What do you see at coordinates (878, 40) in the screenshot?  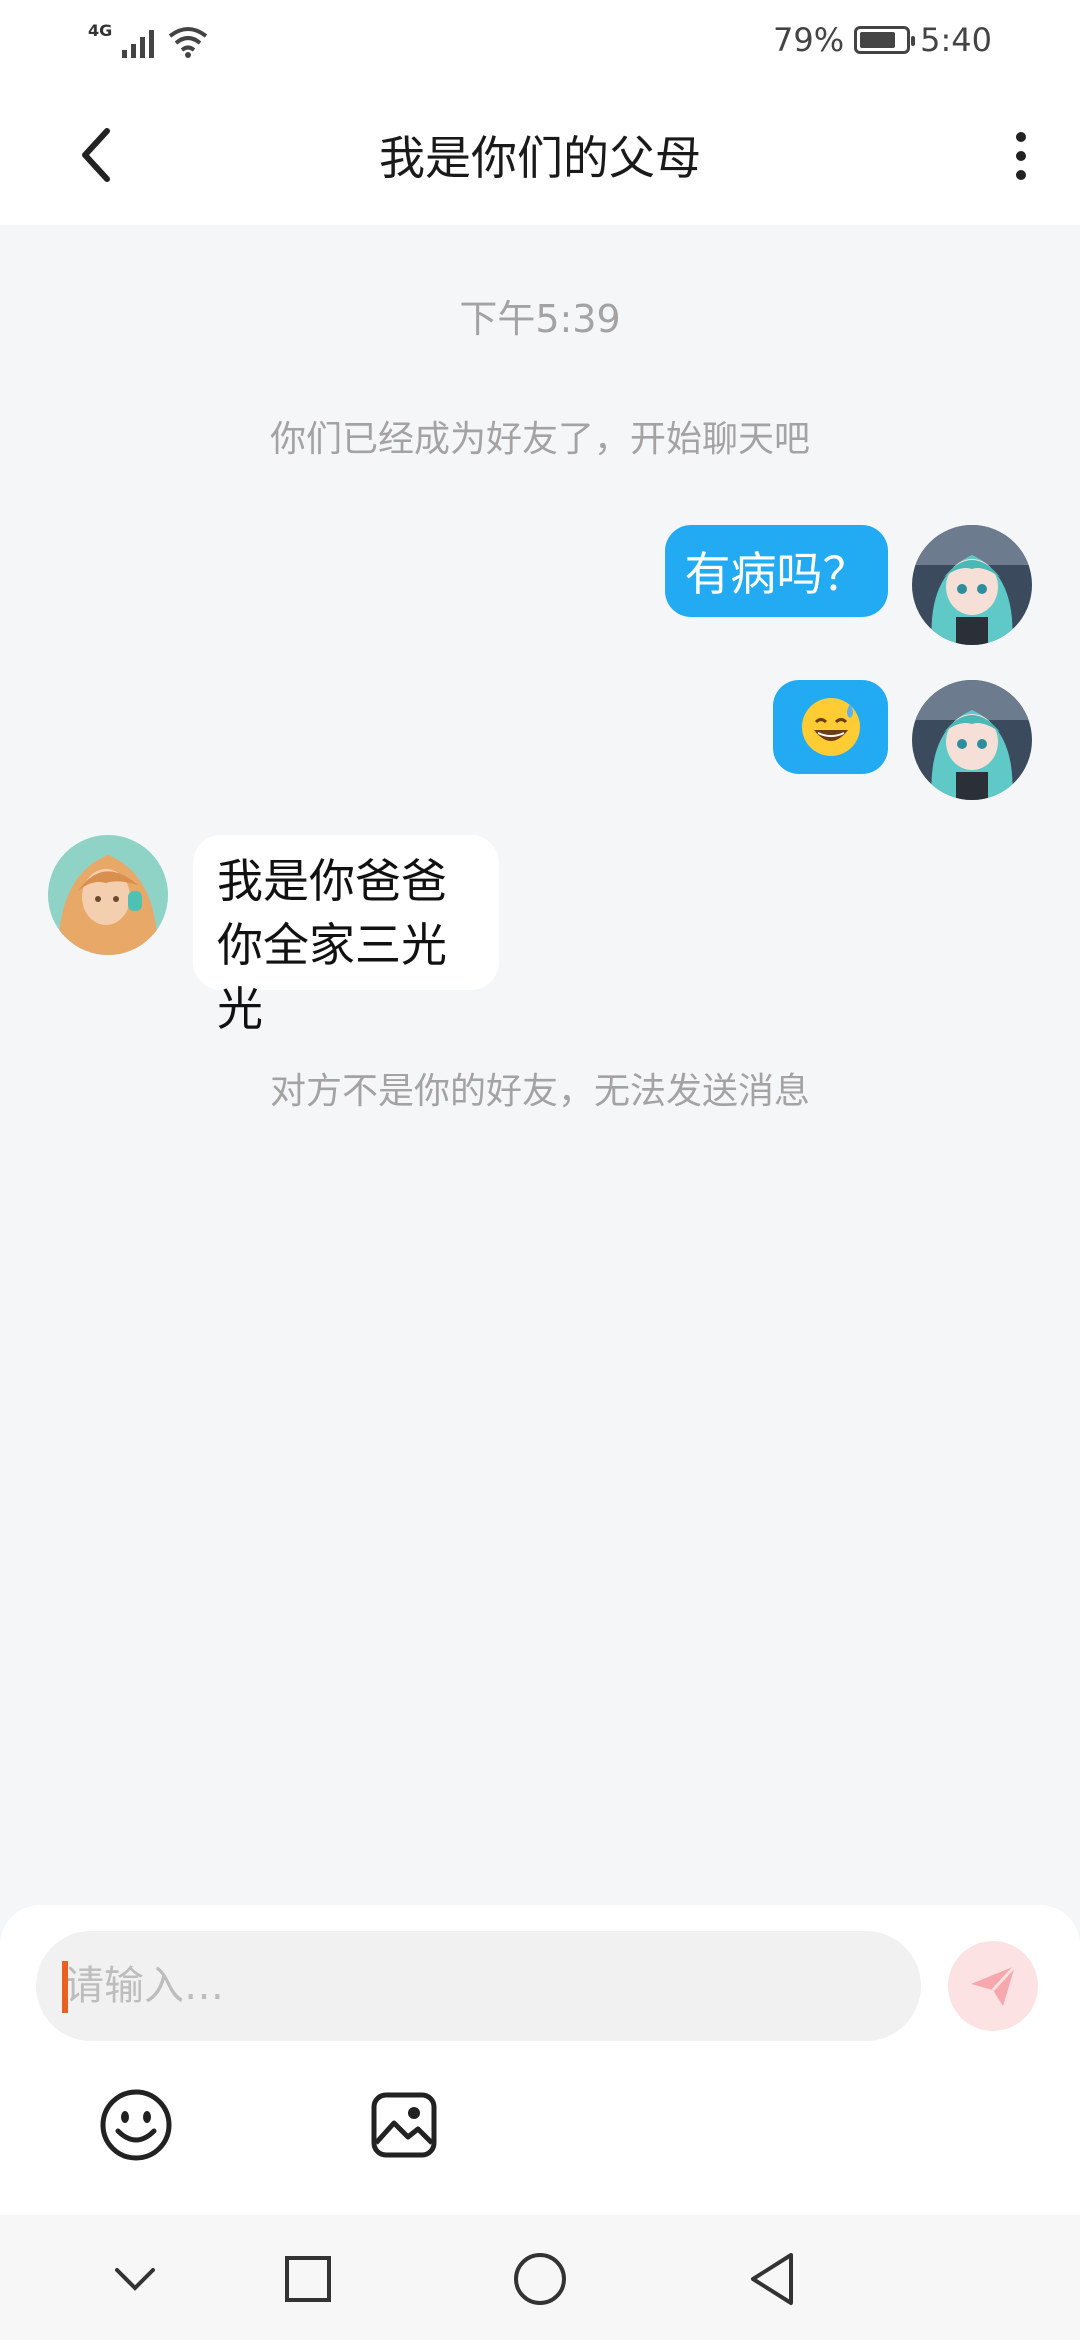 I see `battery-level` at bounding box center [878, 40].